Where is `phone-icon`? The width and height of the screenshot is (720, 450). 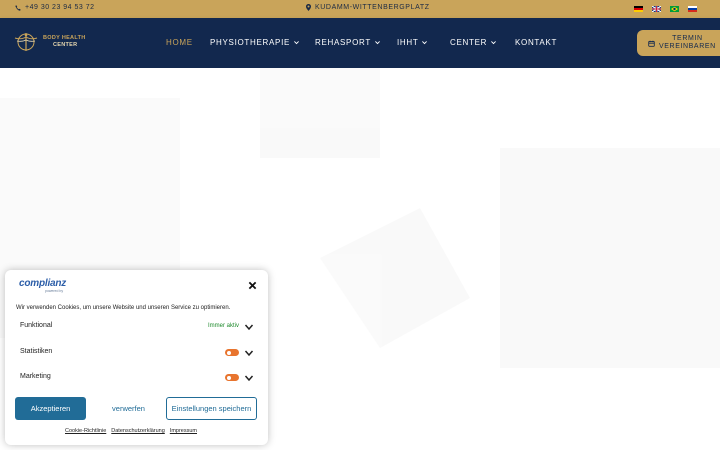 phone-icon is located at coordinates (18, 7).